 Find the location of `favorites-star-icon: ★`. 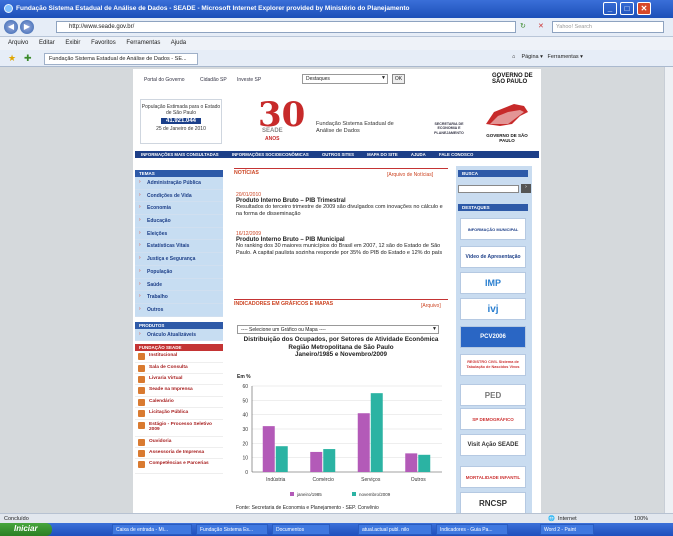

favorites-star-icon: ★ is located at coordinates (12, 58).